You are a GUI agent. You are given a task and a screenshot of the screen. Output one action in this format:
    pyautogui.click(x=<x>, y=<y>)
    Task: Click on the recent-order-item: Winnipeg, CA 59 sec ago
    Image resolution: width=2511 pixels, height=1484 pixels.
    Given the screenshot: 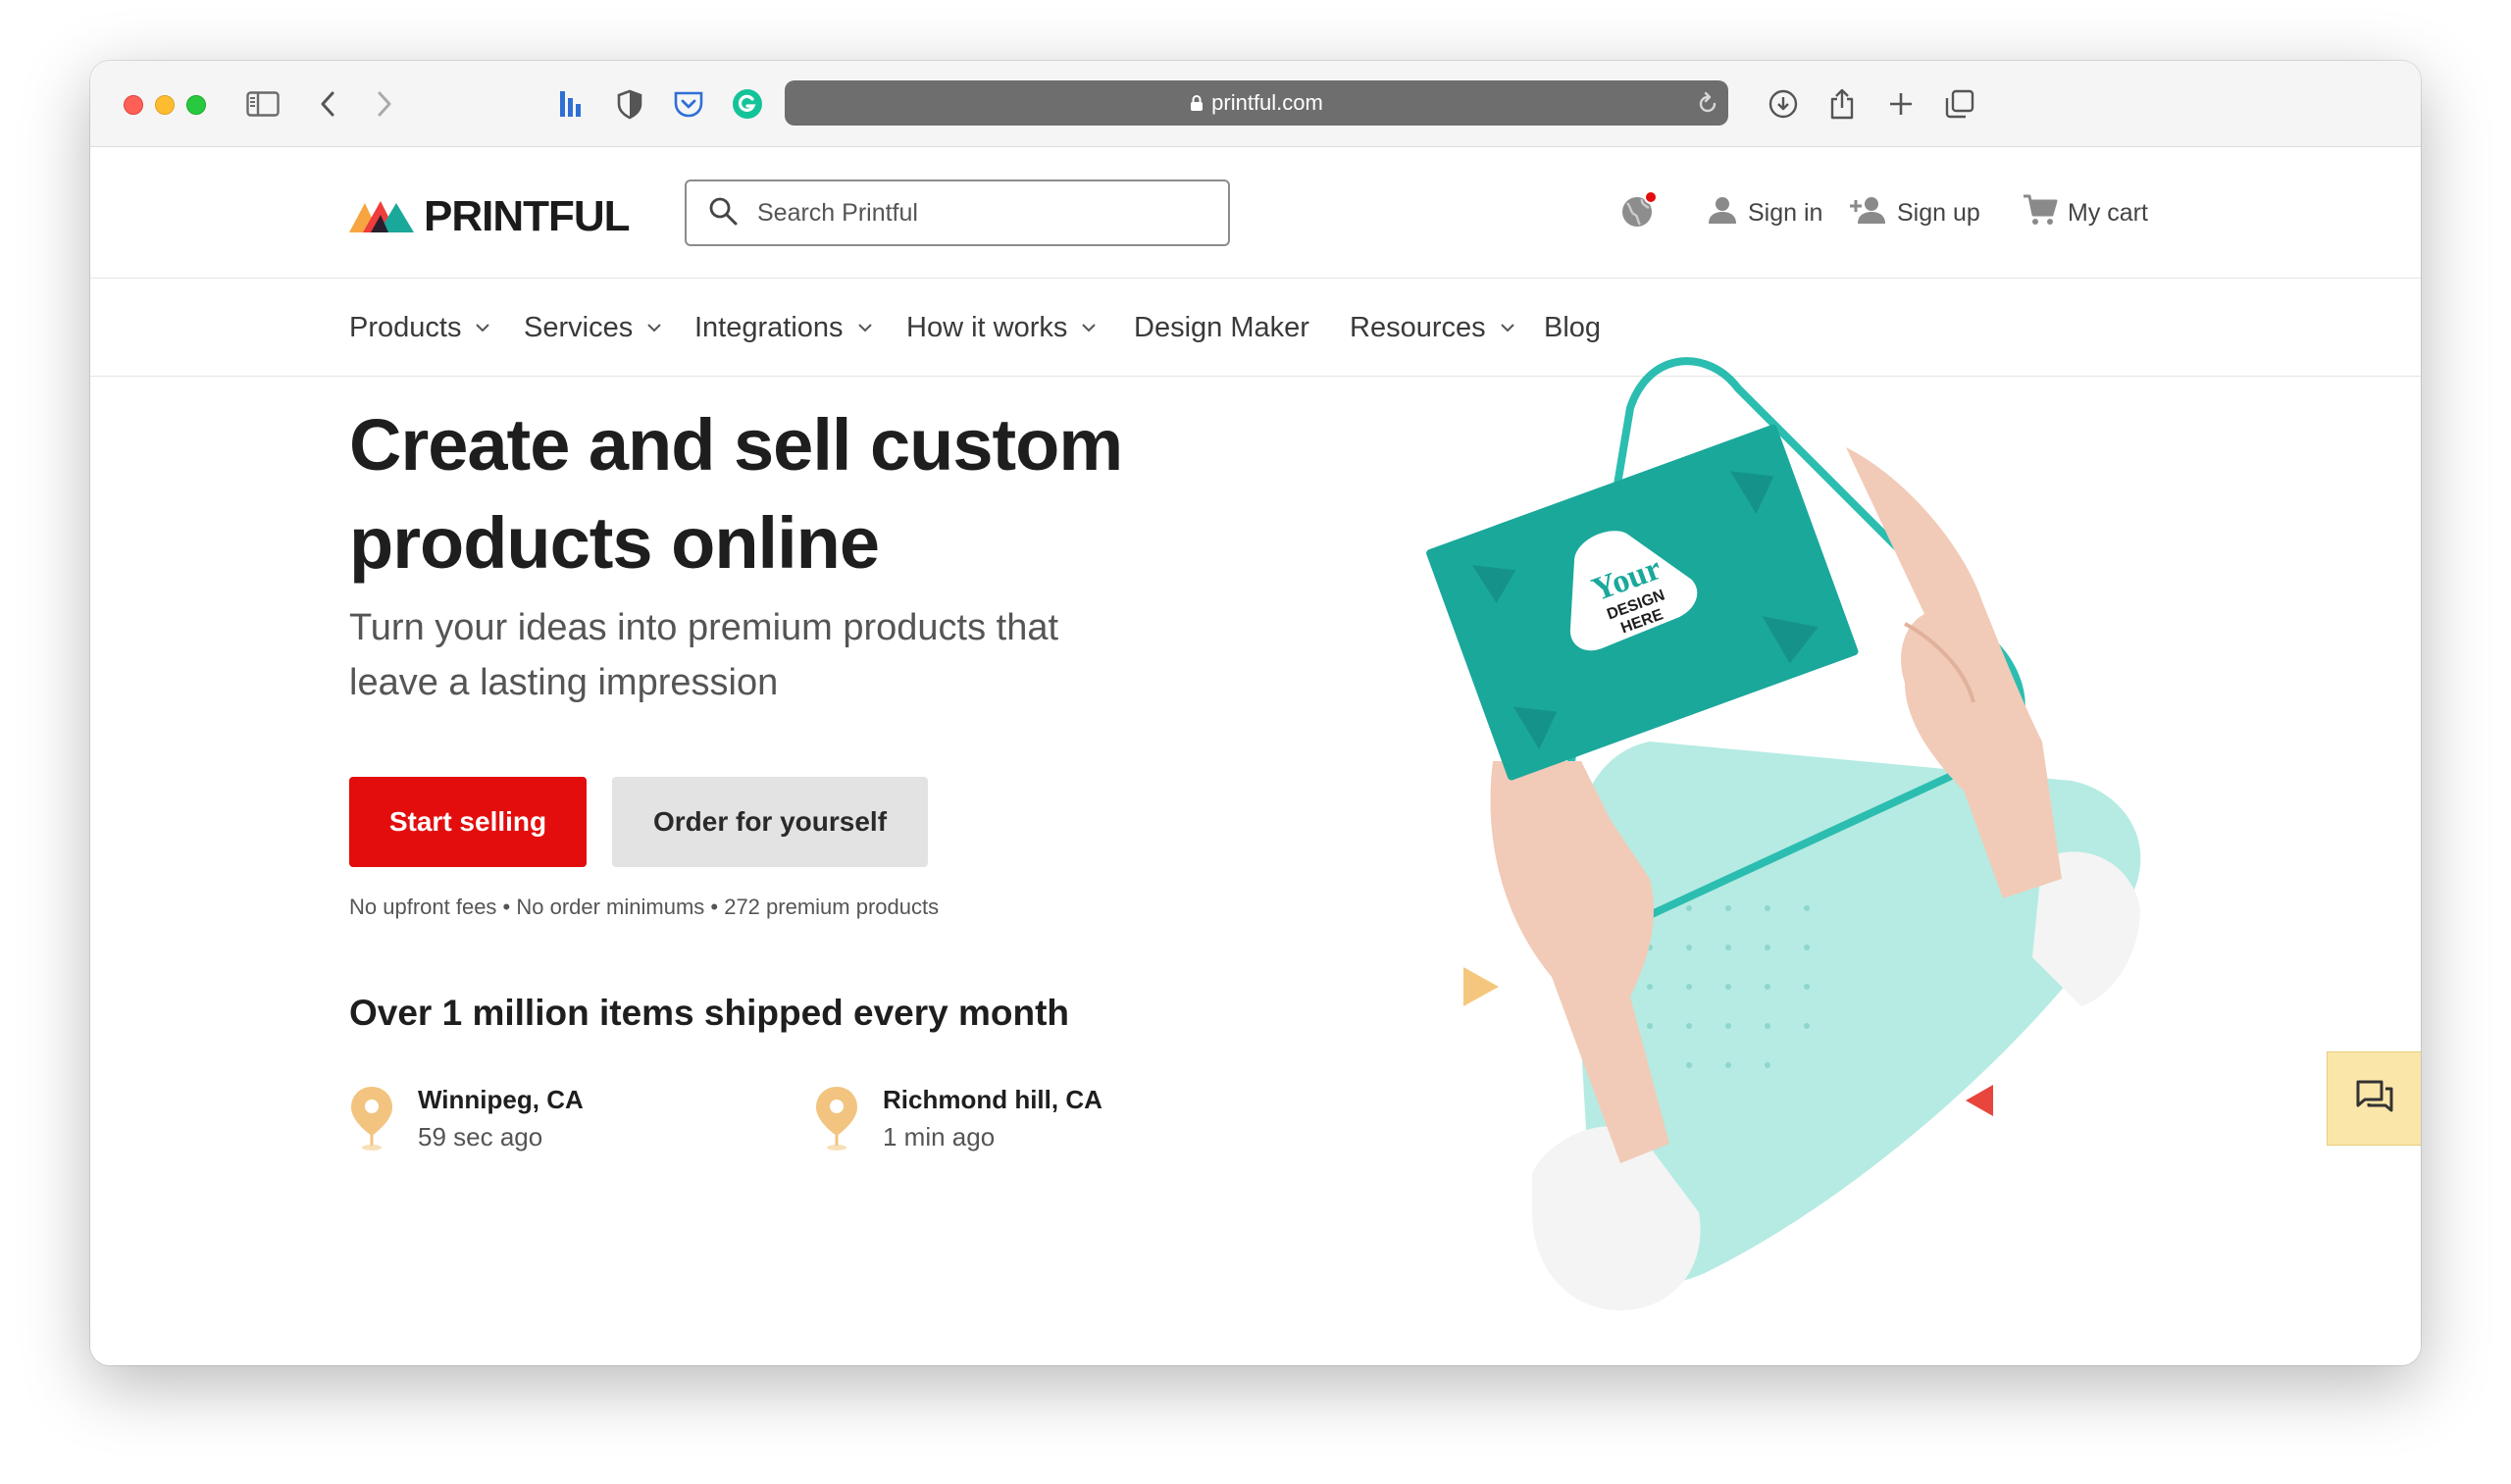 What is the action you would take?
    pyautogui.click(x=466, y=1119)
    